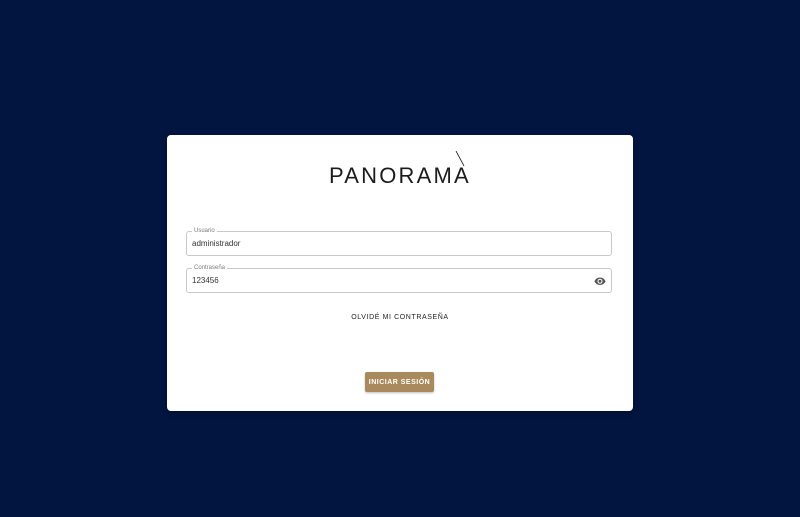 The image size is (800, 517). Describe the element at coordinates (400, 317) in the screenshot. I see `forgot-password-link: OLVIDÉ MI CONTRASEÑA` at that location.